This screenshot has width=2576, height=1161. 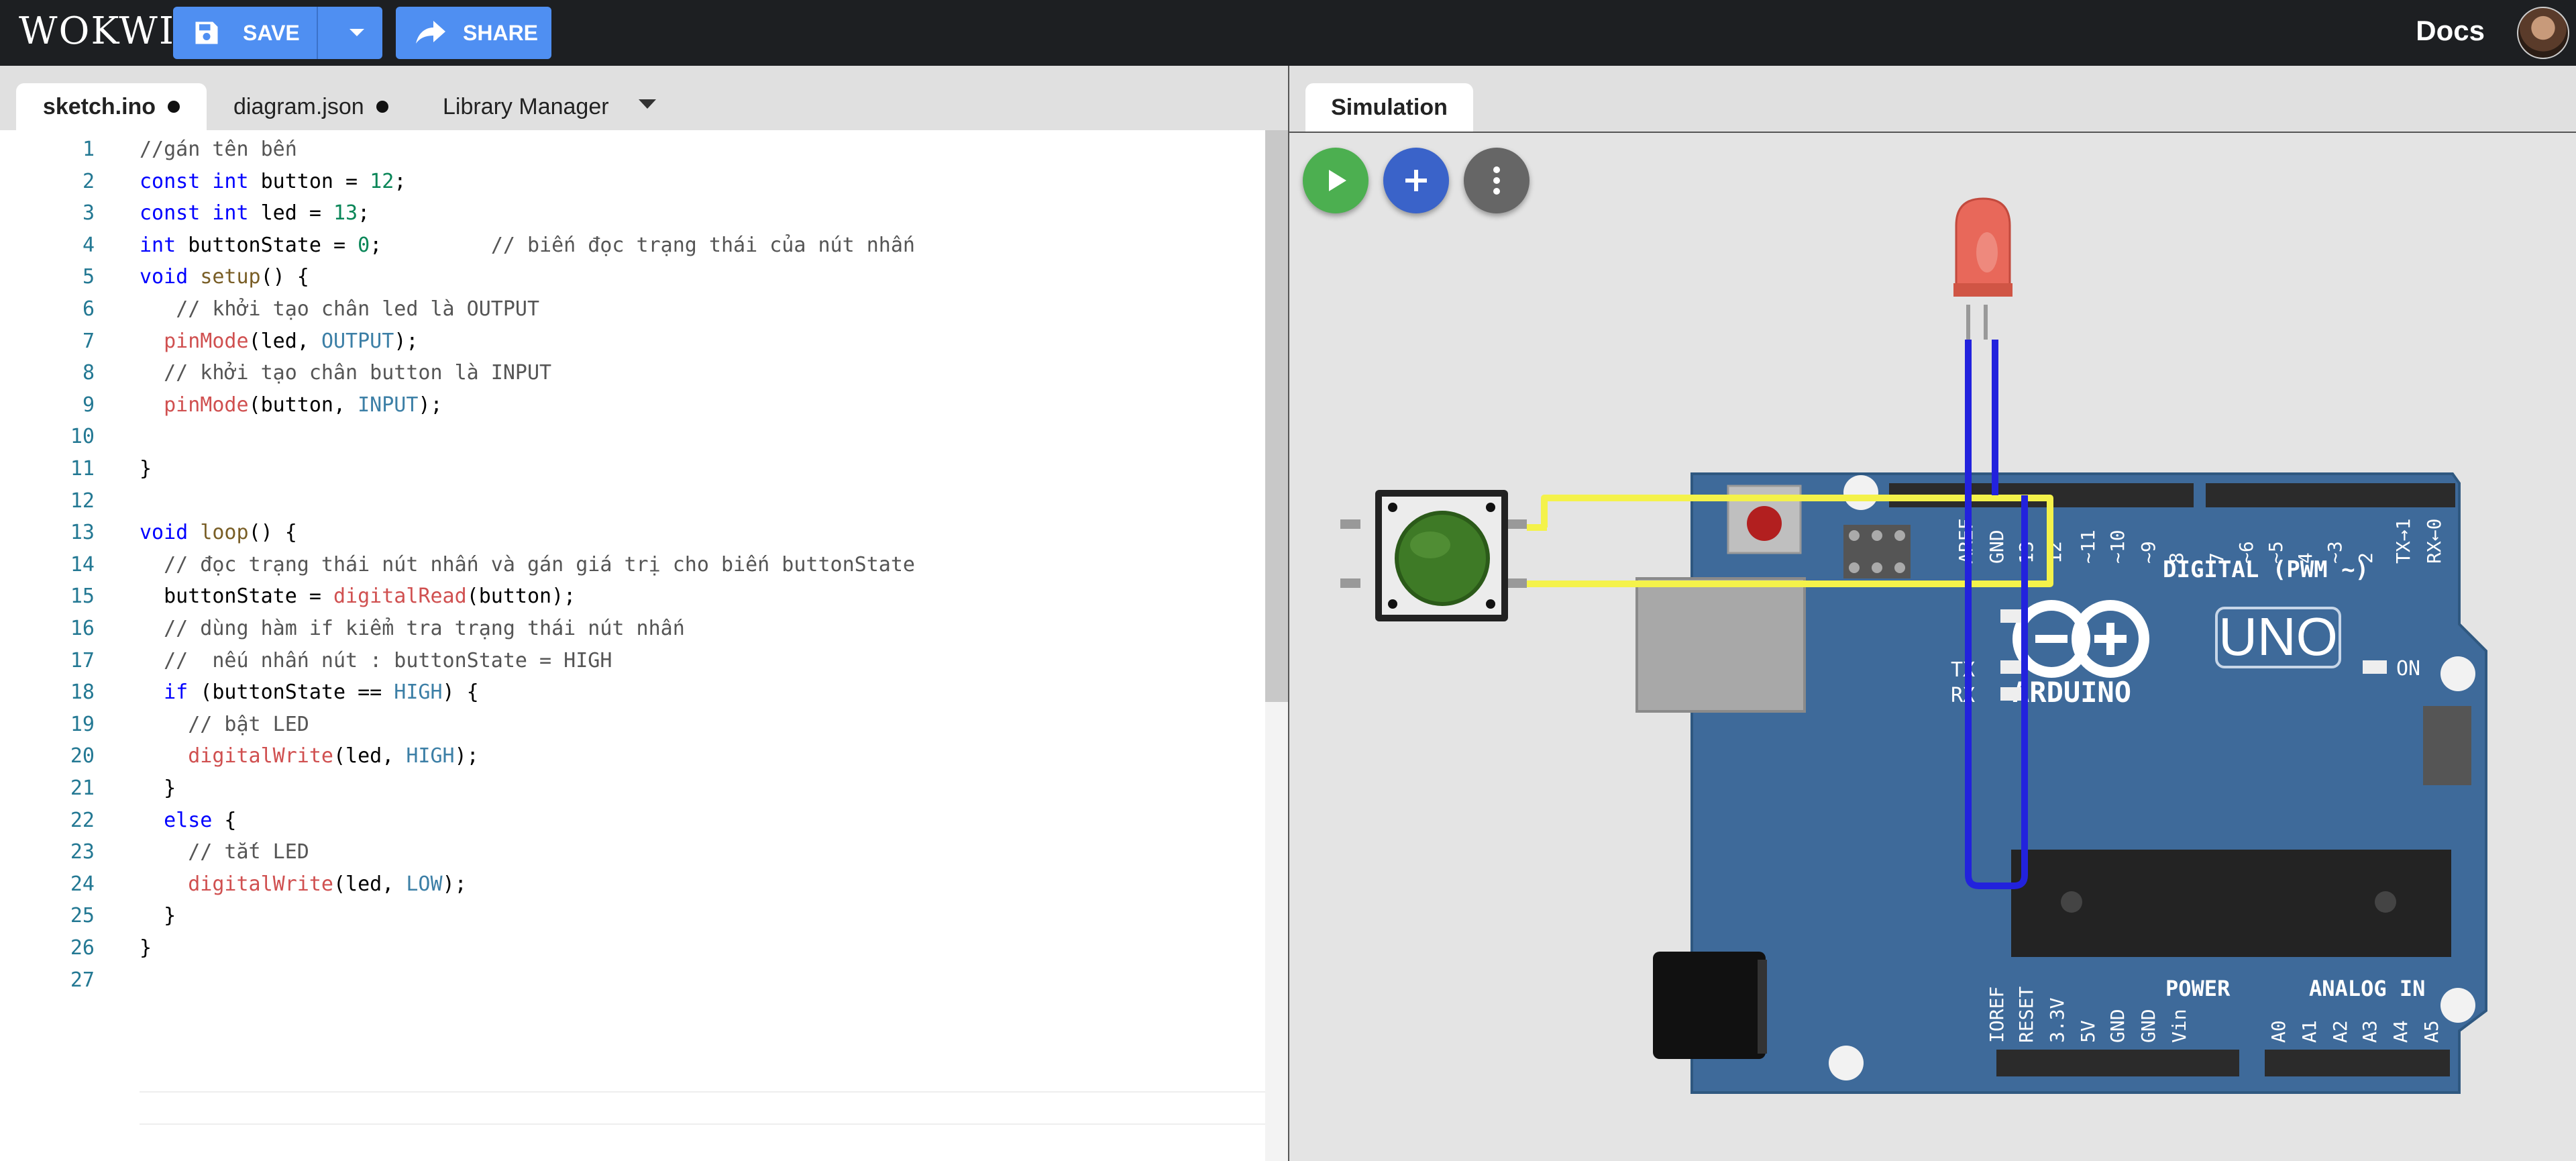 I want to click on code-line: 15 buttonState = digitalRead(button);, so click(x=632, y=596).